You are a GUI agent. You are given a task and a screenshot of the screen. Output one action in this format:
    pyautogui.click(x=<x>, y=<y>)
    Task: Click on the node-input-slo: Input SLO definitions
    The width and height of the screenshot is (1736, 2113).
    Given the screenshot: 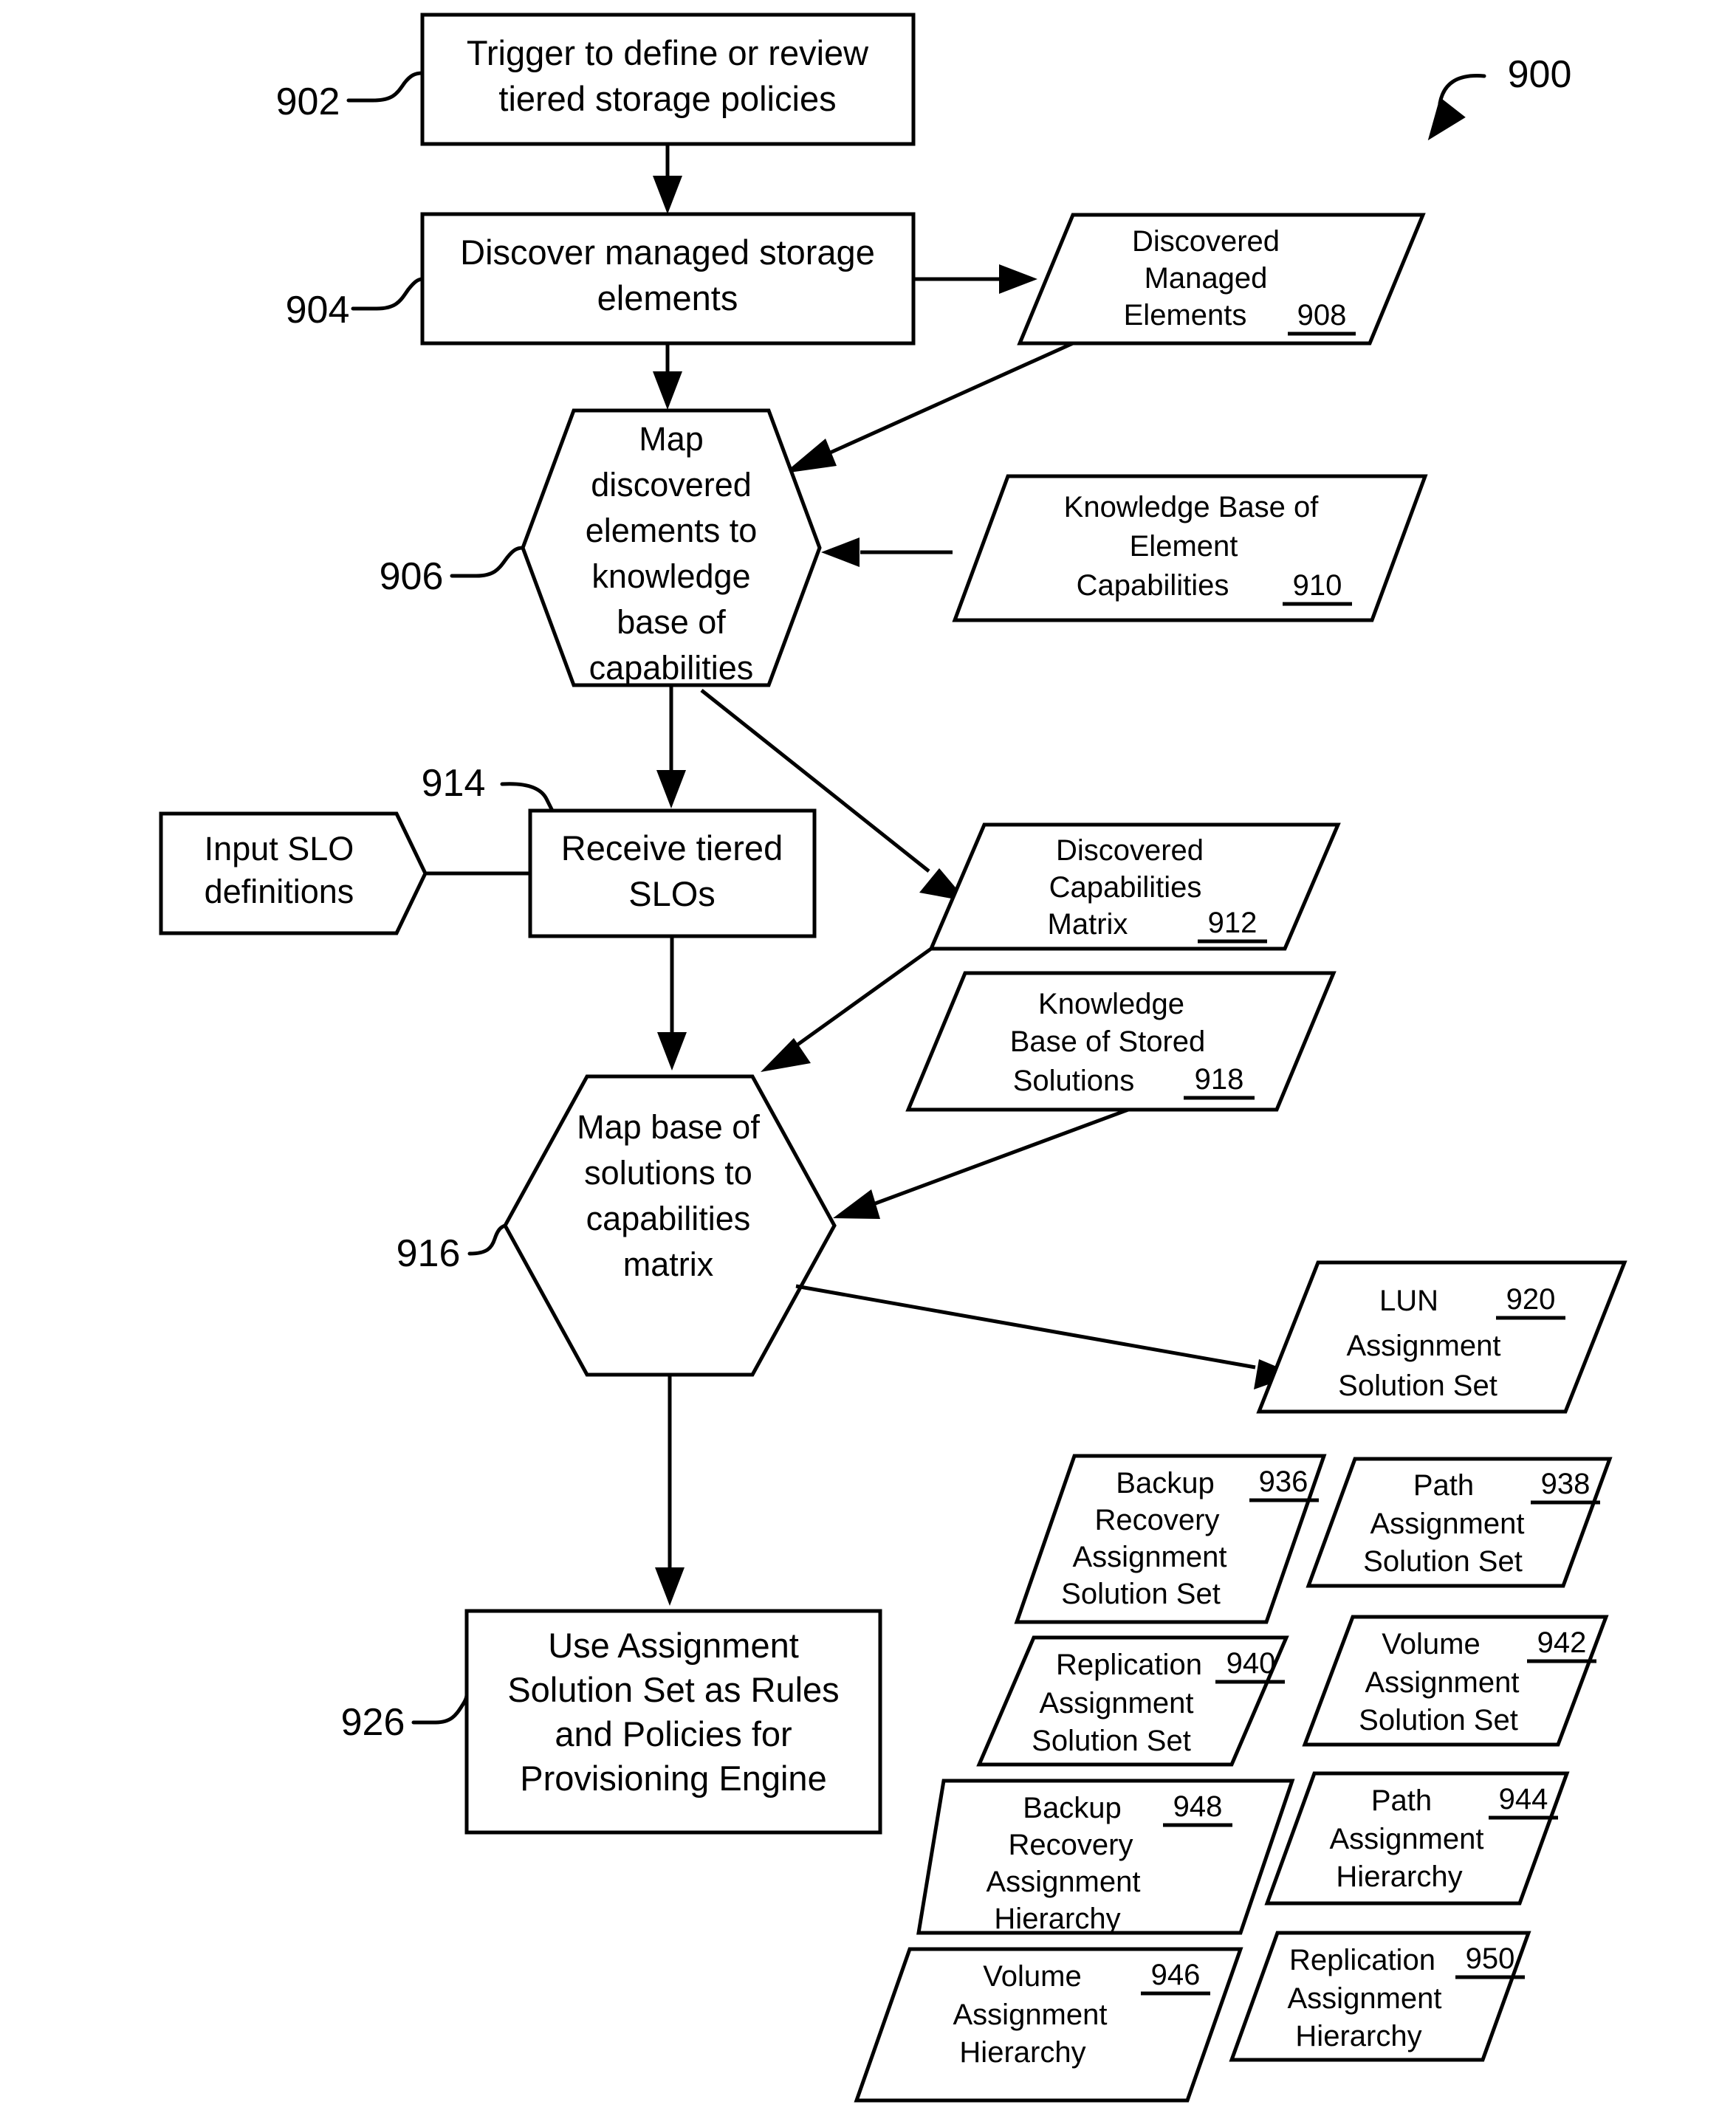 What is the action you would take?
    pyautogui.click(x=293, y=873)
    